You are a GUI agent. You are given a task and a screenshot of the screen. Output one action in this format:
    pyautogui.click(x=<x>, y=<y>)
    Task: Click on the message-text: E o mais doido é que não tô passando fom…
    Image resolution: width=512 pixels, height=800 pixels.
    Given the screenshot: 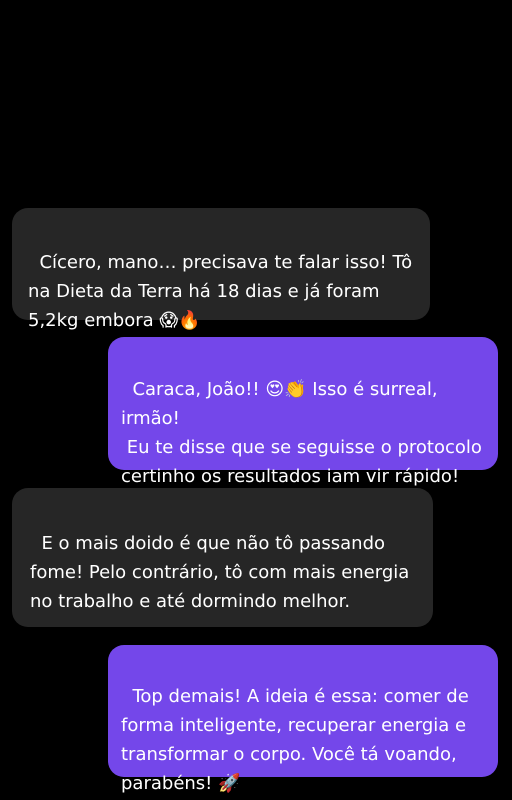 What is the action you would take?
    pyautogui.click(x=223, y=572)
    